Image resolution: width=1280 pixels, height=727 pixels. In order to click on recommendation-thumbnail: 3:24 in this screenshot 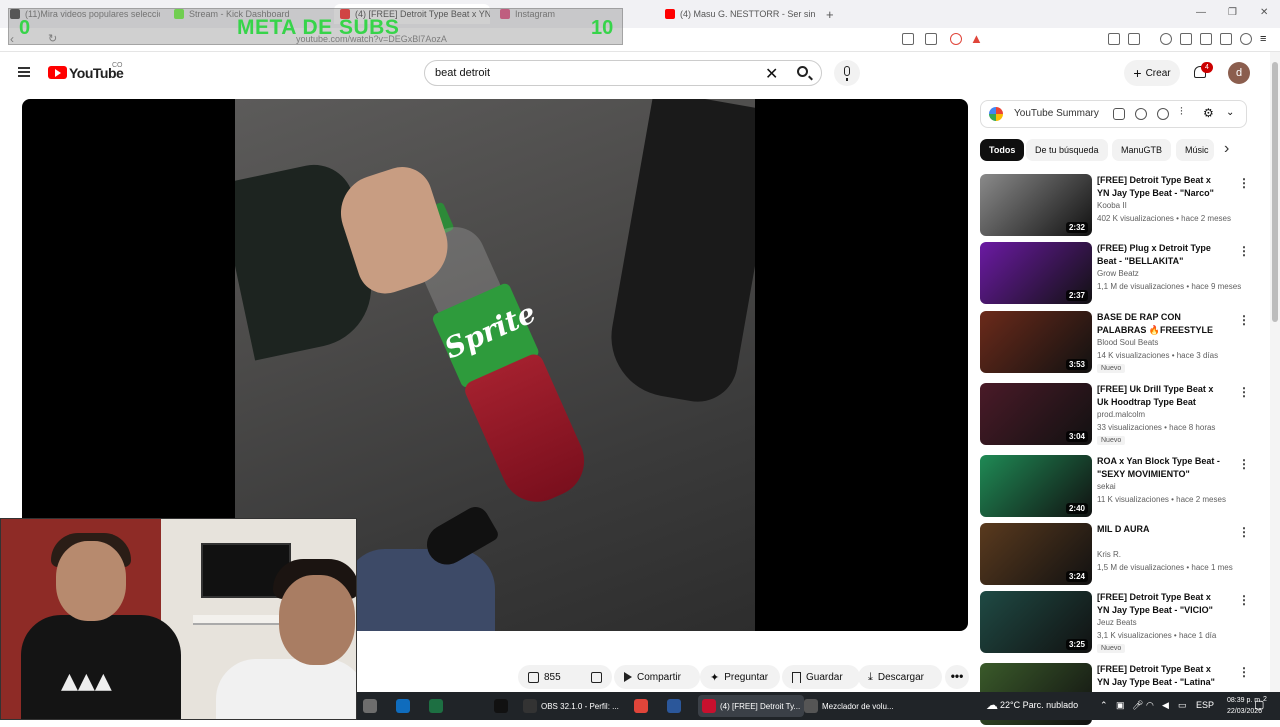, I will do `click(1036, 554)`.